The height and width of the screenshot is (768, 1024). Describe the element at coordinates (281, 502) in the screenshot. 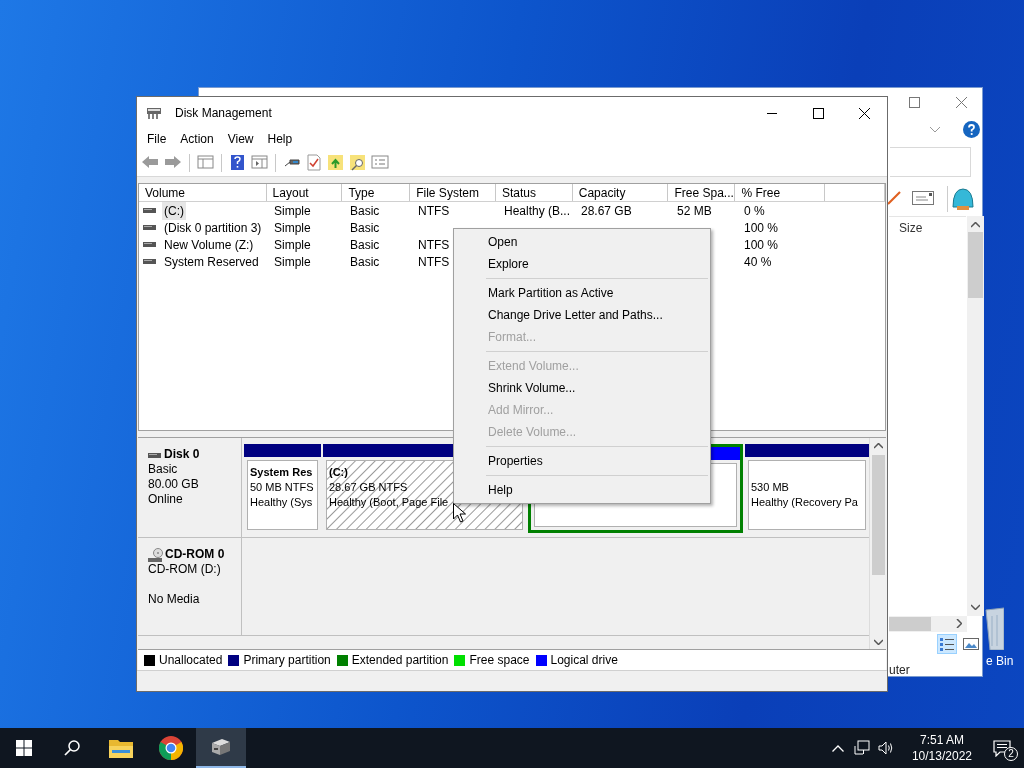

I see `partition-info: Healthy (Sys` at that location.